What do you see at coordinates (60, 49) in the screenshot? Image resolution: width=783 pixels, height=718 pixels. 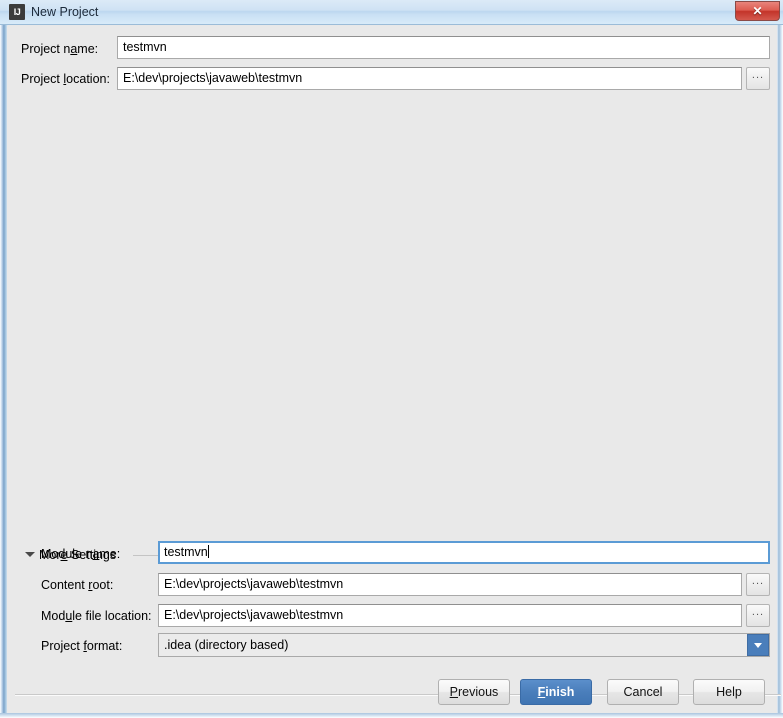 I see `project-name-label: Project name:` at bounding box center [60, 49].